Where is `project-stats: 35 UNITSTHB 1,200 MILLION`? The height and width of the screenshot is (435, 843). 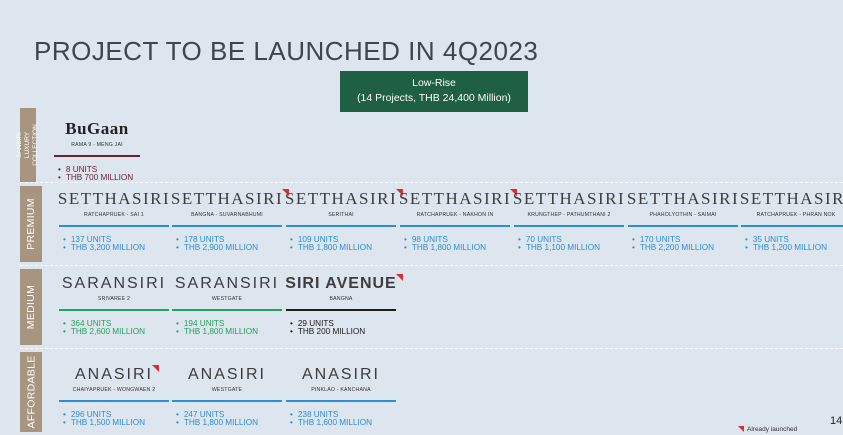
project-stats: 35 UNITSTHB 1,200 MILLION is located at coordinates (794, 244).